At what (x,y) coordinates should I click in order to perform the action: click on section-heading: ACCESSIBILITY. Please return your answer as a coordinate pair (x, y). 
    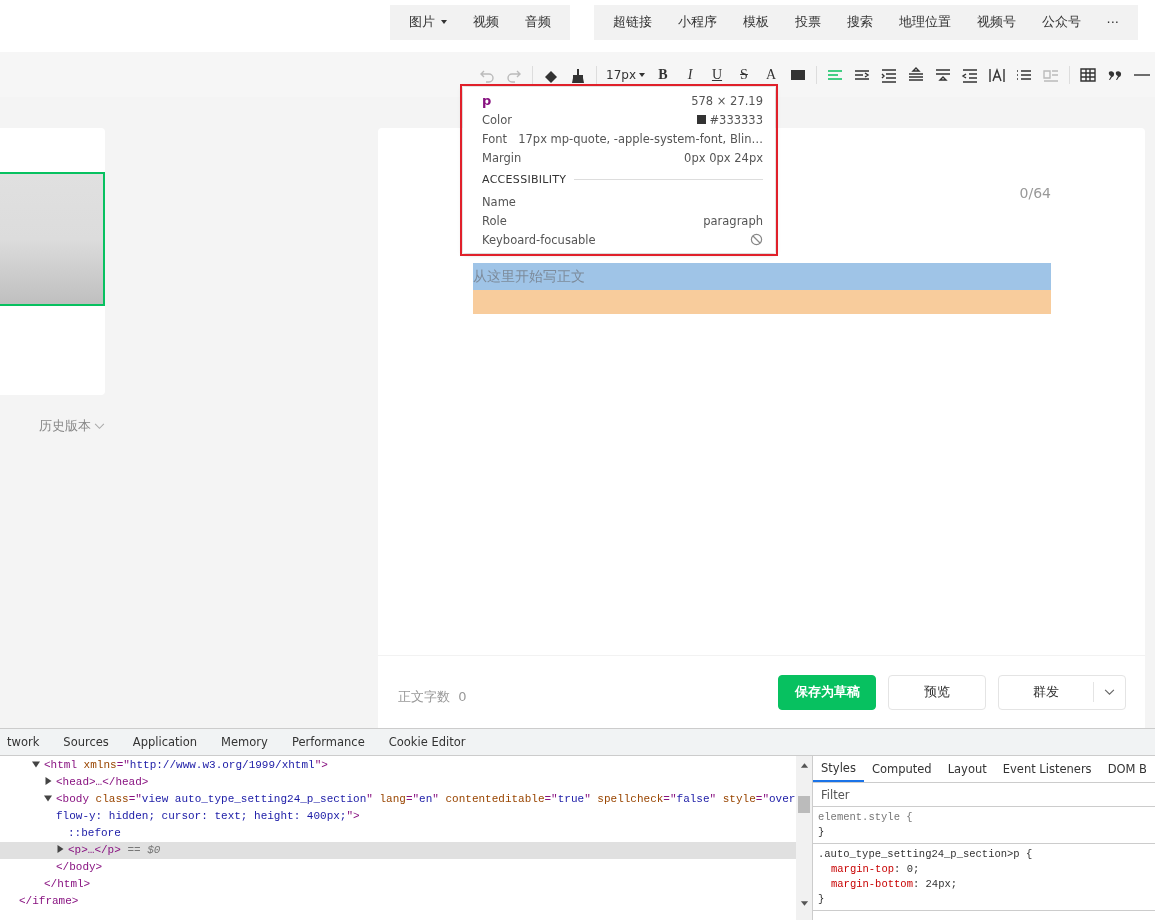
    Looking at the image, I should click on (524, 179).